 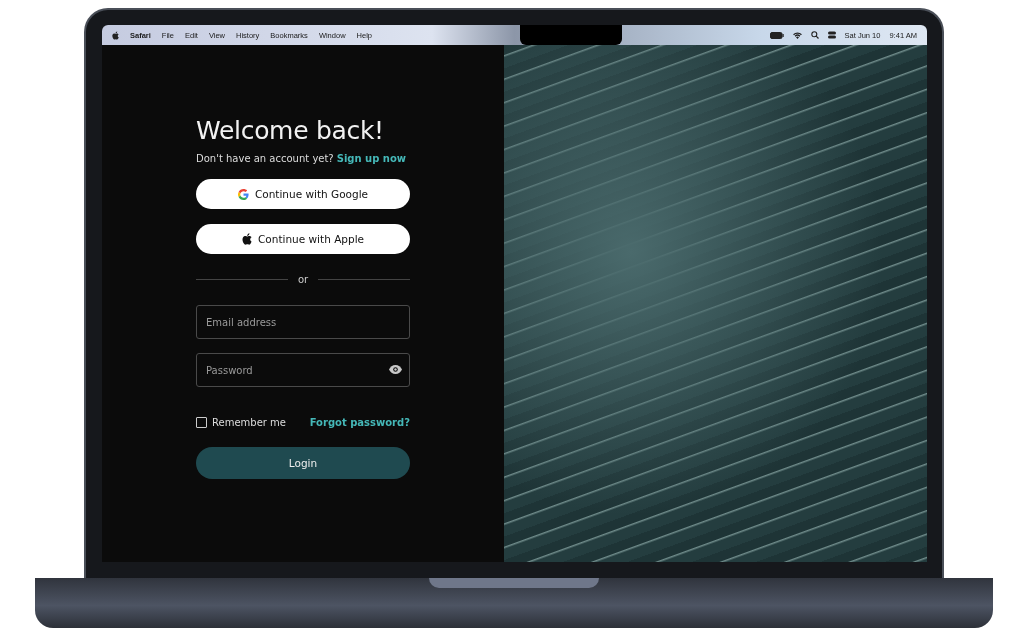 What do you see at coordinates (303, 239) in the screenshot?
I see `apple-signin-button: Continue with Apple` at bounding box center [303, 239].